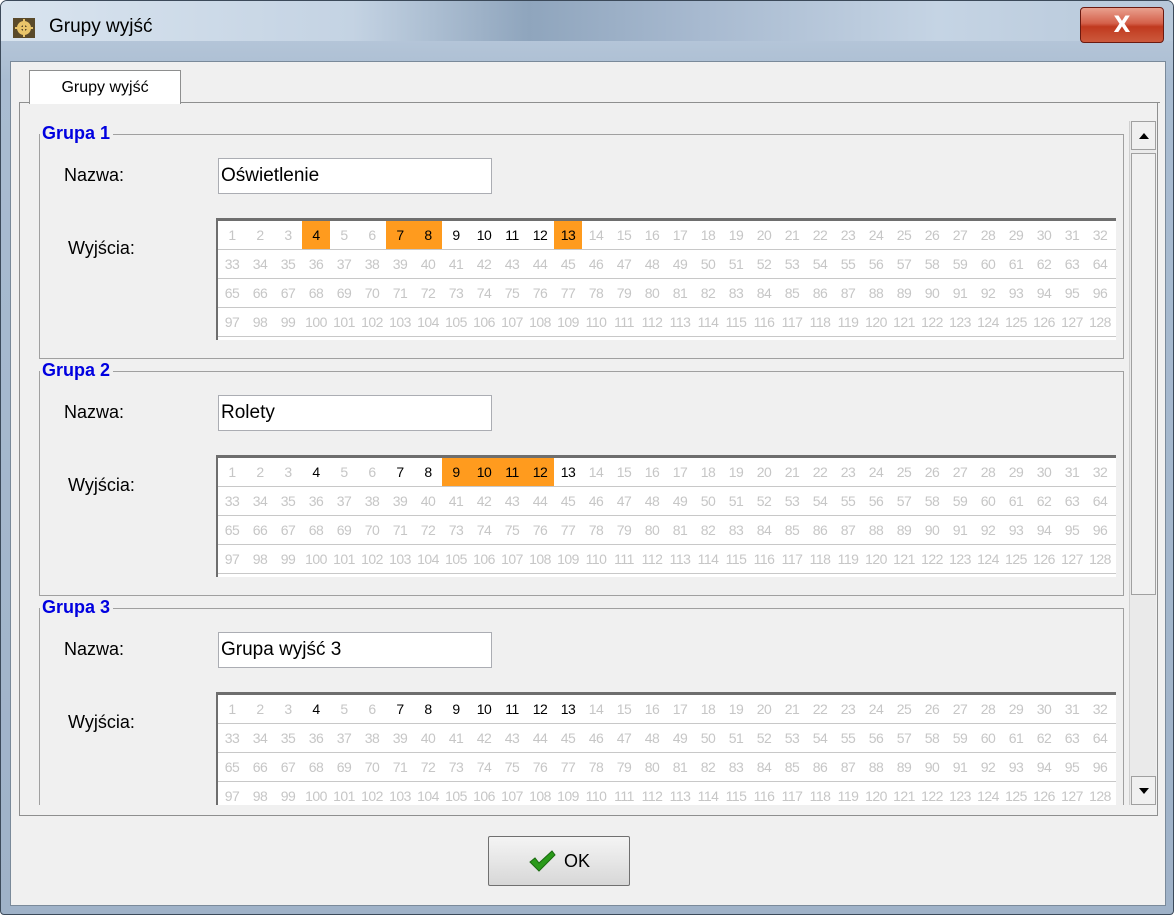 The height and width of the screenshot is (915, 1174). Describe the element at coordinates (904, 709) in the screenshot. I see `output-cell-25: 25` at that location.